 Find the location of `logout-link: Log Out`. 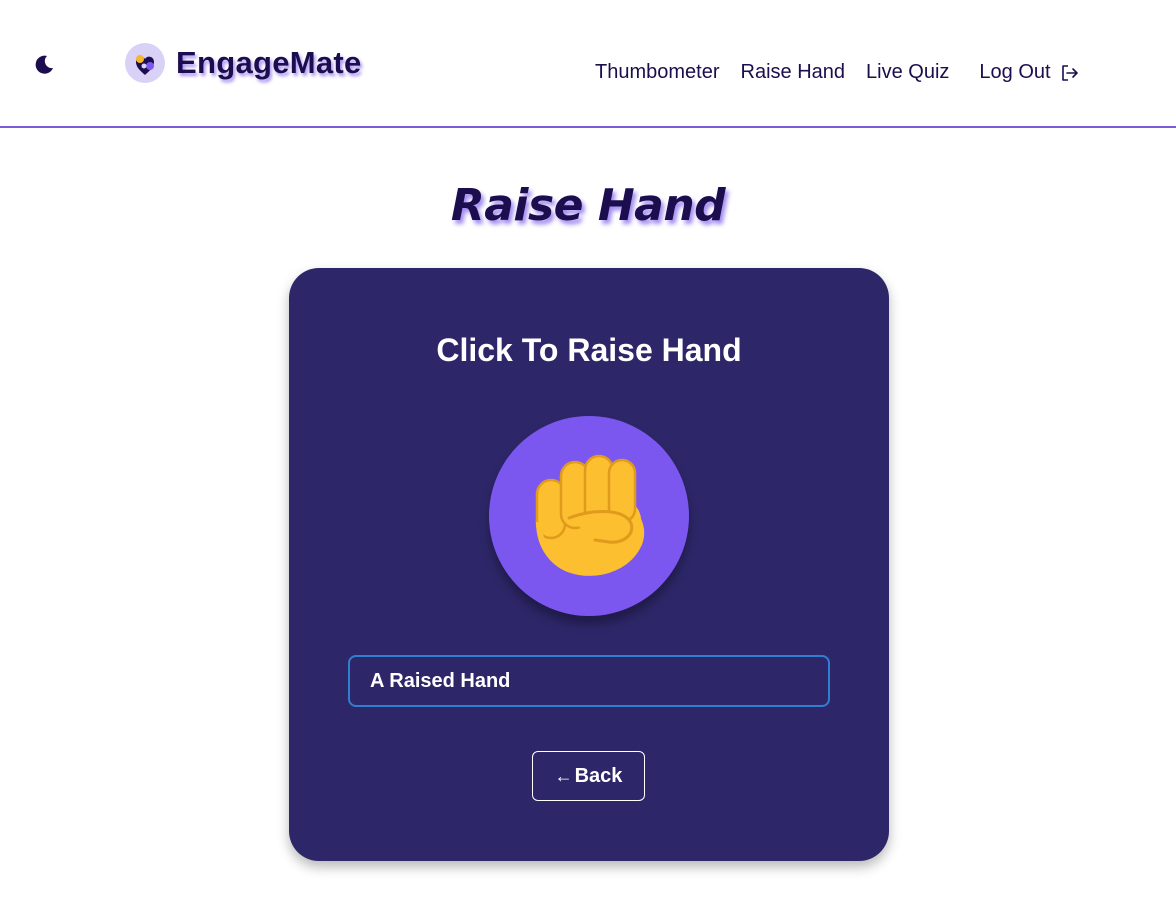

logout-link: Log Out is located at coordinates (1029, 72).